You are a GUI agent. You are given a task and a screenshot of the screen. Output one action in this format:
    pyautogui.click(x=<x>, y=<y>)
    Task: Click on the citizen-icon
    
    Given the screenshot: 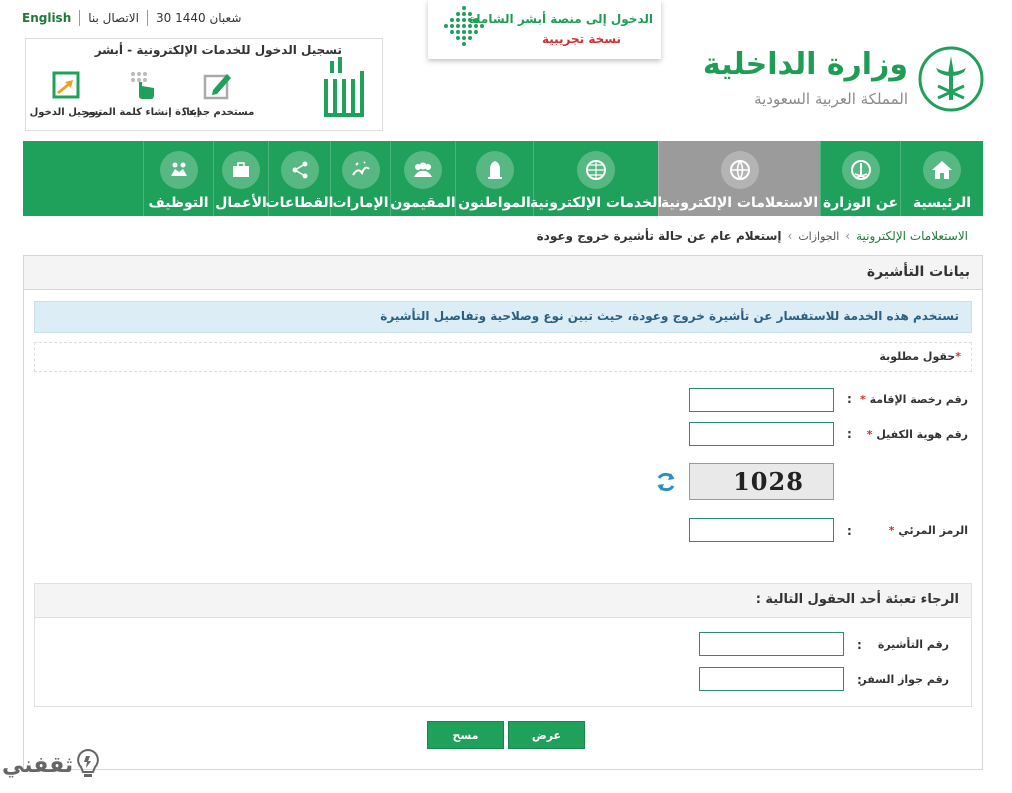 What is the action you would take?
    pyautogui.click(x=494, y=170)
    